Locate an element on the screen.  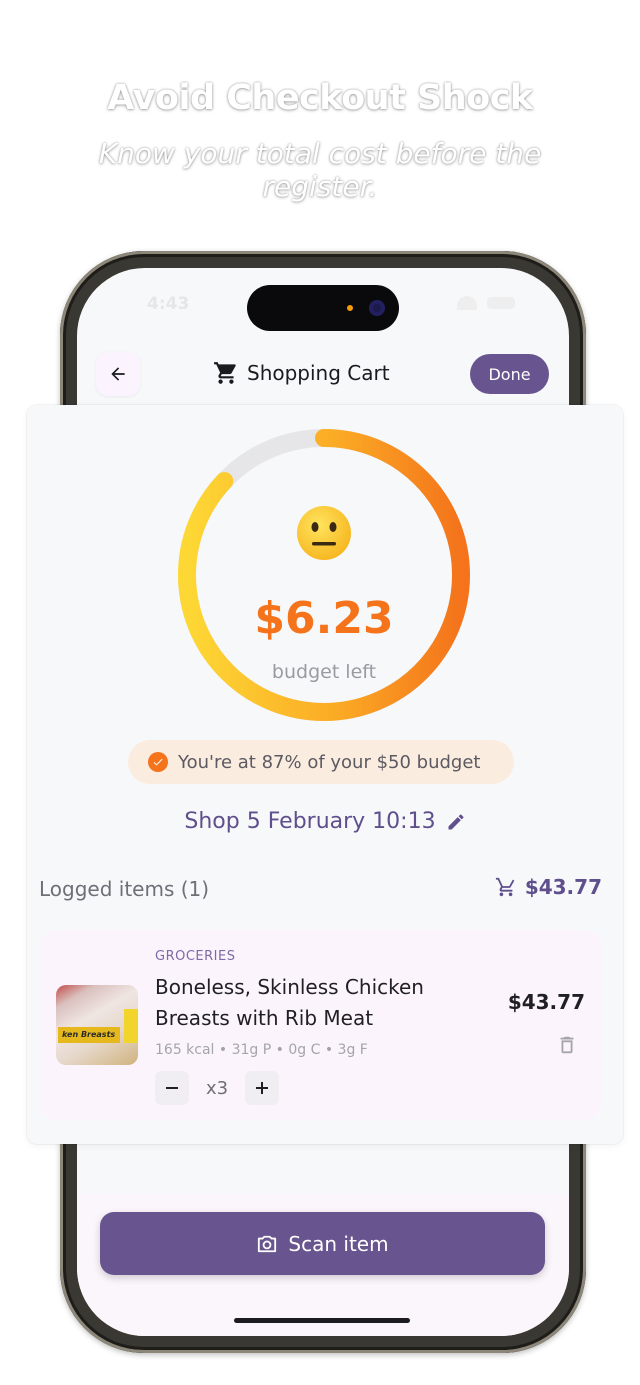
front-camera-icon is located at coordinates (377, 308).